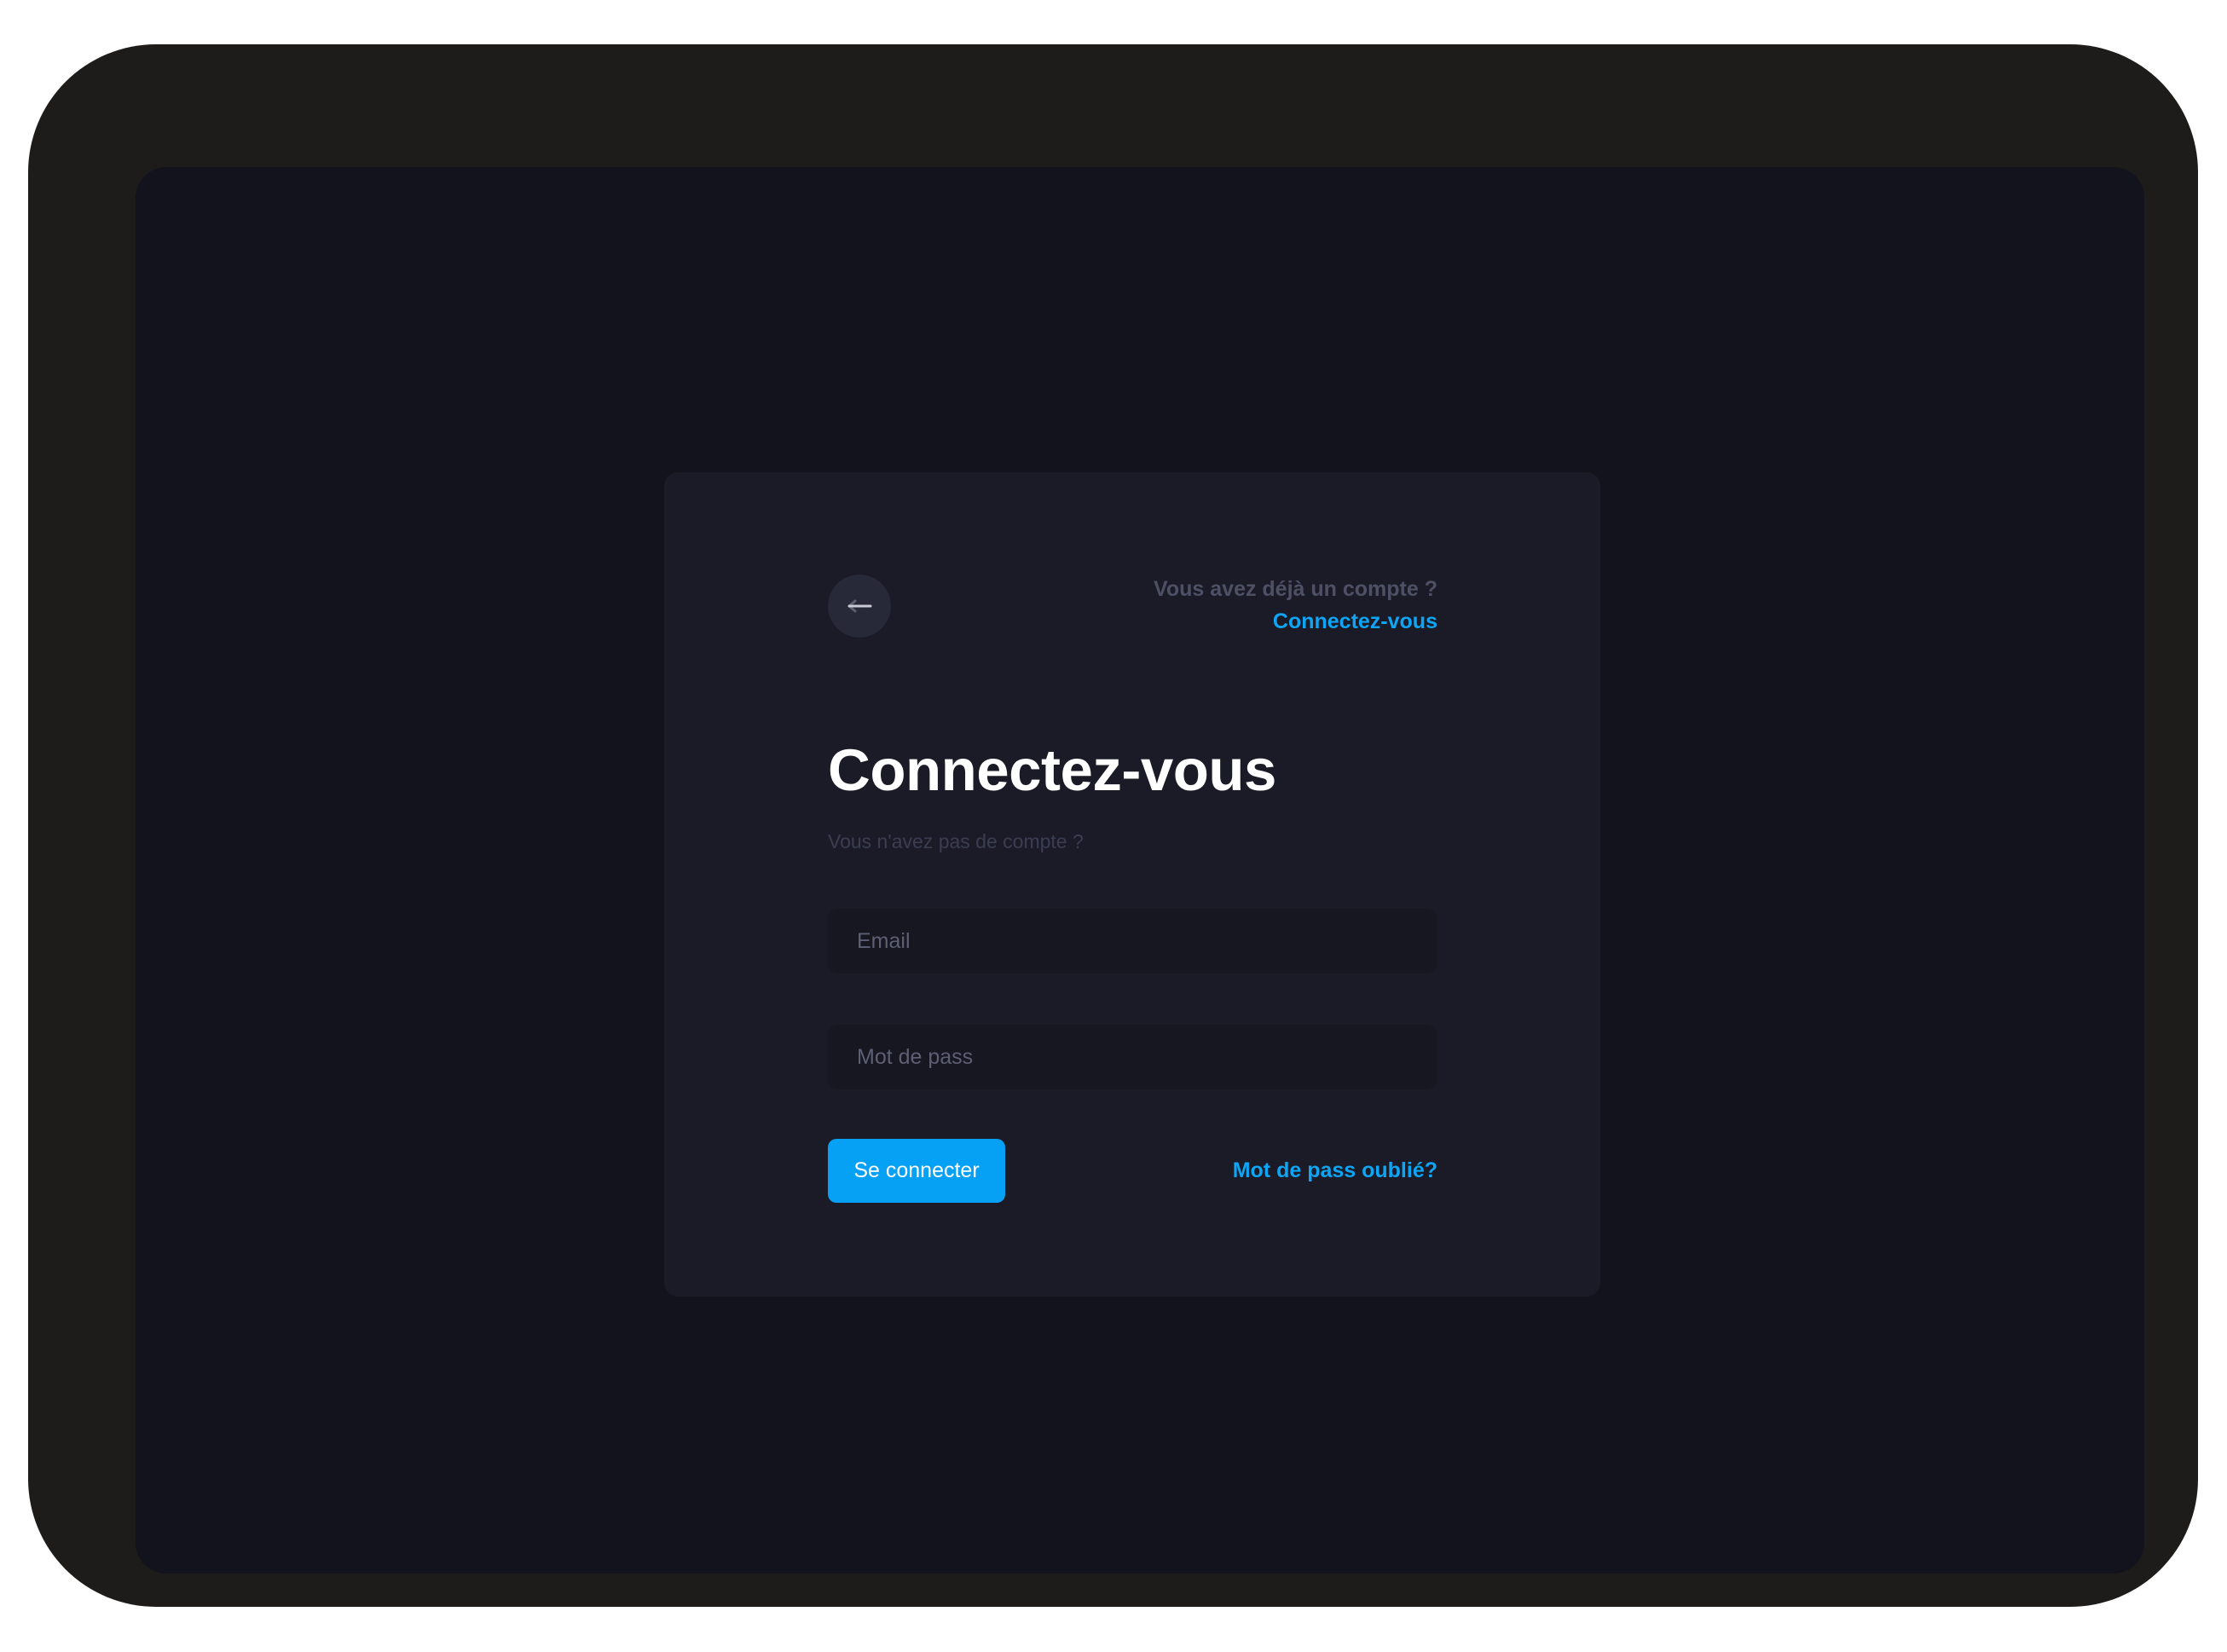 The width and height of the screenshot is (2227, 1652). I want to click on forgot-password-link: Mot de pass oublié?, so click(1335, 1170).